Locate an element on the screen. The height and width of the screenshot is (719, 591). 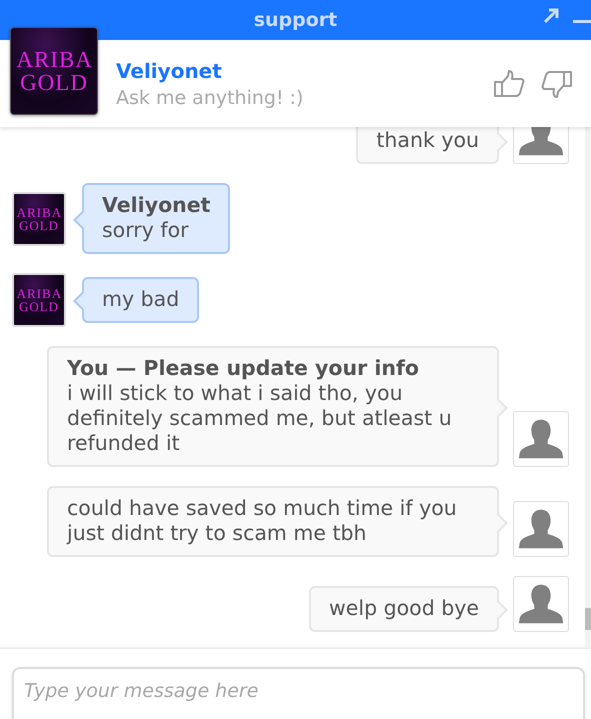
agent-name: Veliyonet is located at coordinates (169, 70).